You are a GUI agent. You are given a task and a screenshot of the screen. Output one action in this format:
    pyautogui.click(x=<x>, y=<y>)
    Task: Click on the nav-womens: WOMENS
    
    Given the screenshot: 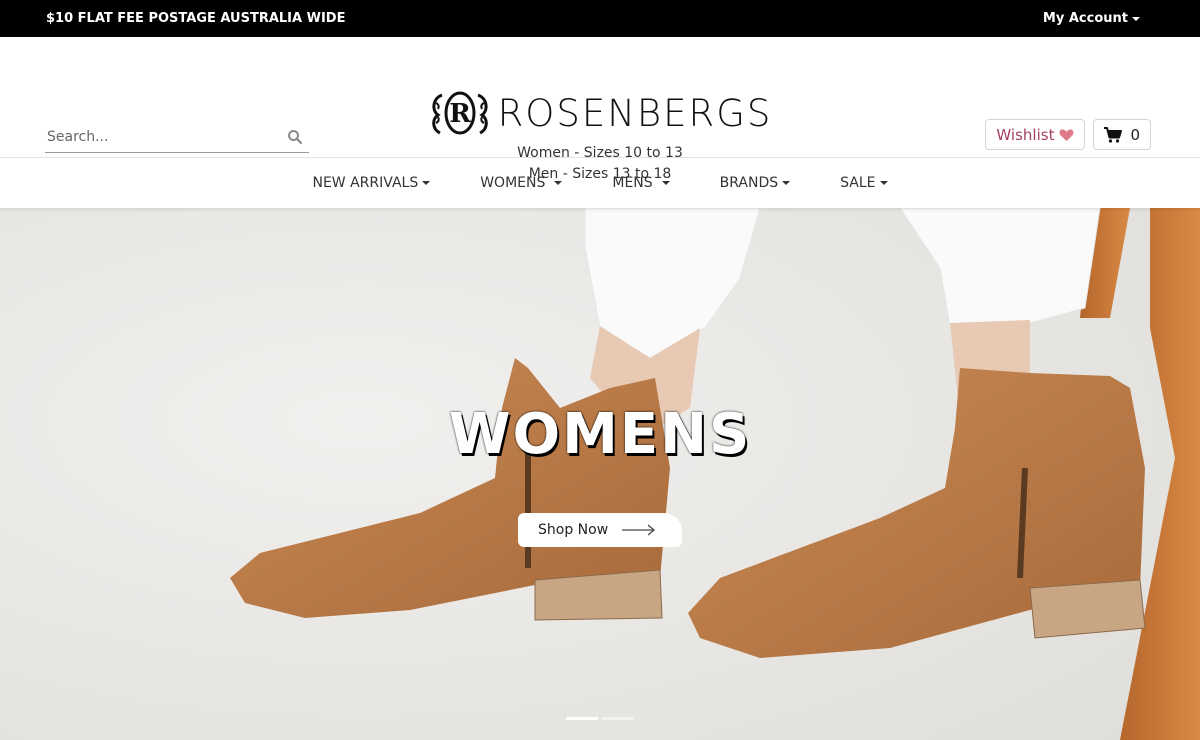 What is the action you would take?
    pyautogui.click(x=521, y=183)
    